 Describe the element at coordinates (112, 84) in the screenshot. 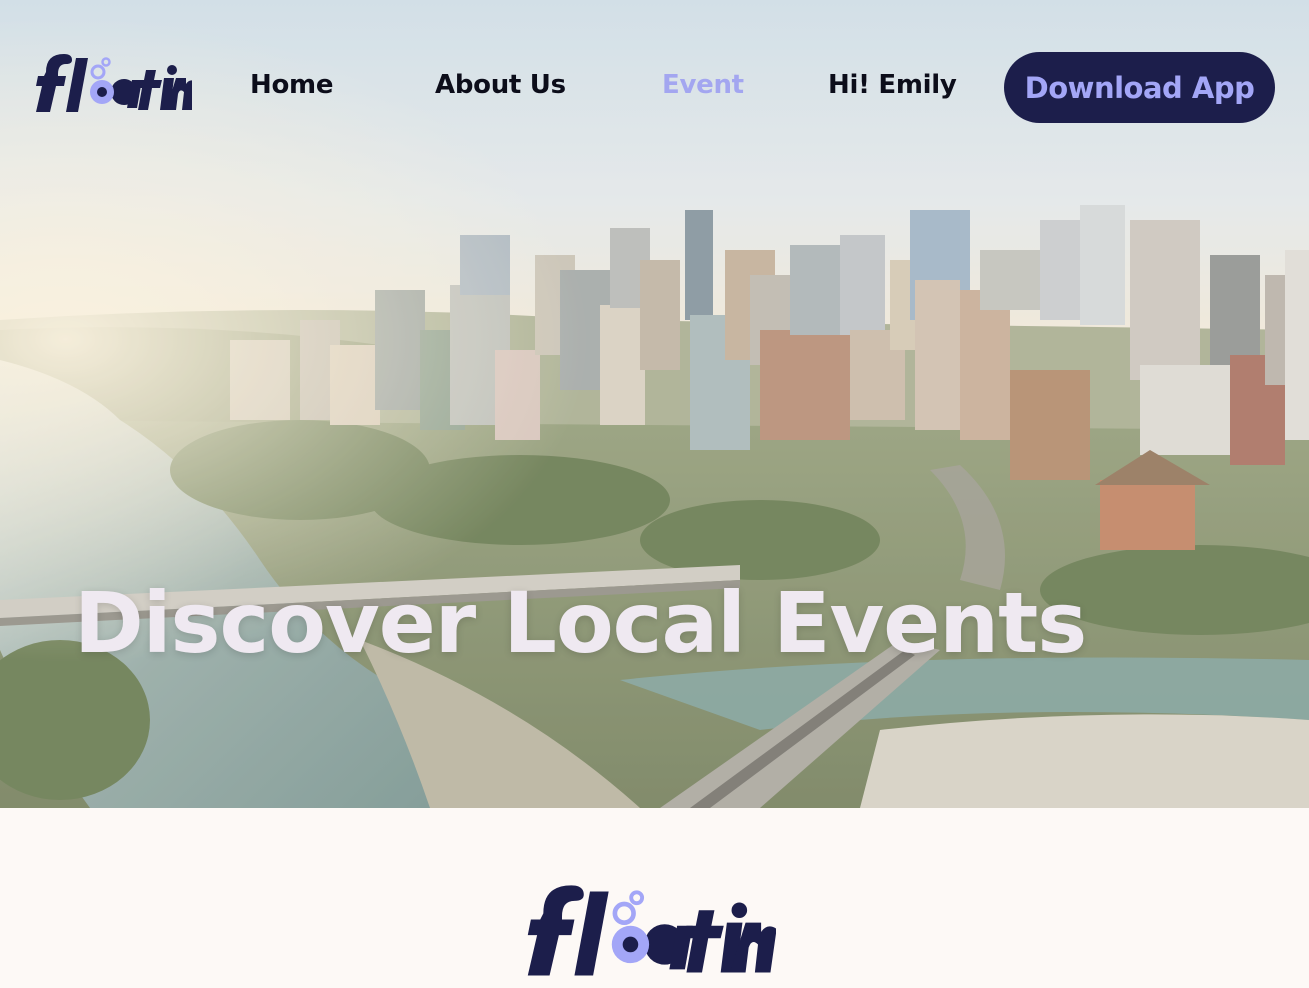

I see `floatin-logo` at that location.